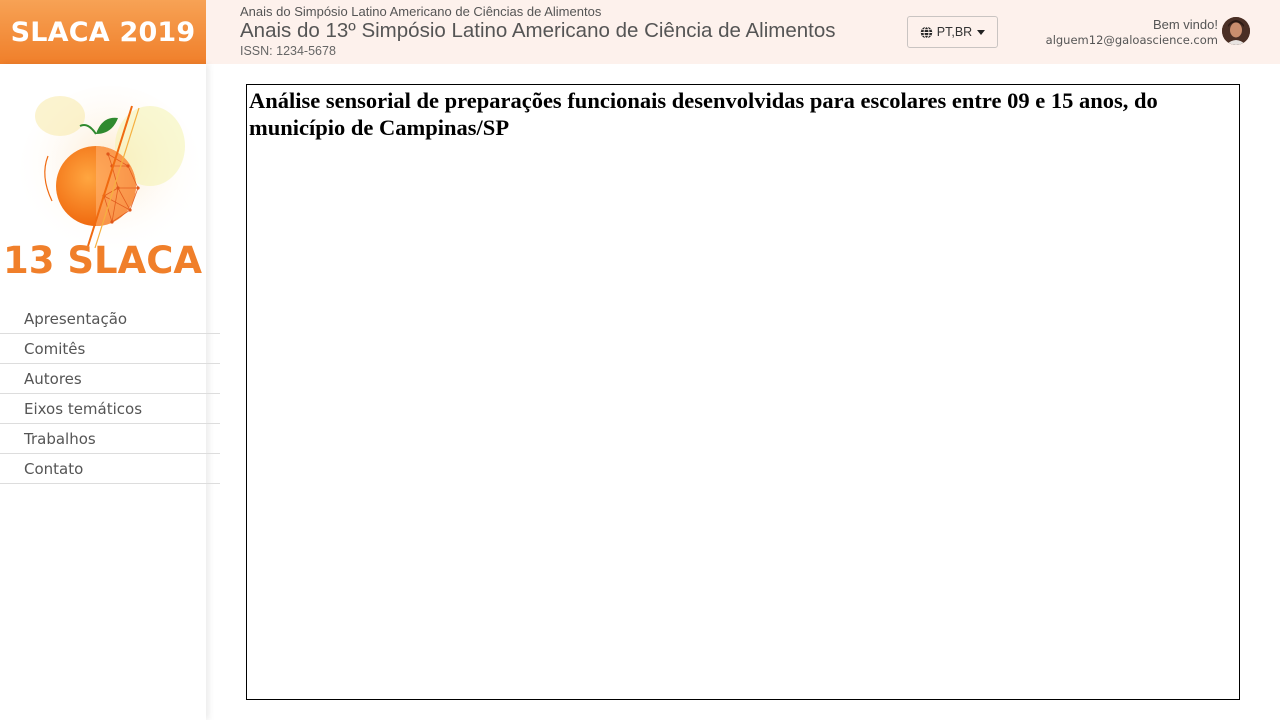 The width and height of the screenshot is (1280, 720). I want to click on language-selector-button: PT,BR, so click(952, 32).